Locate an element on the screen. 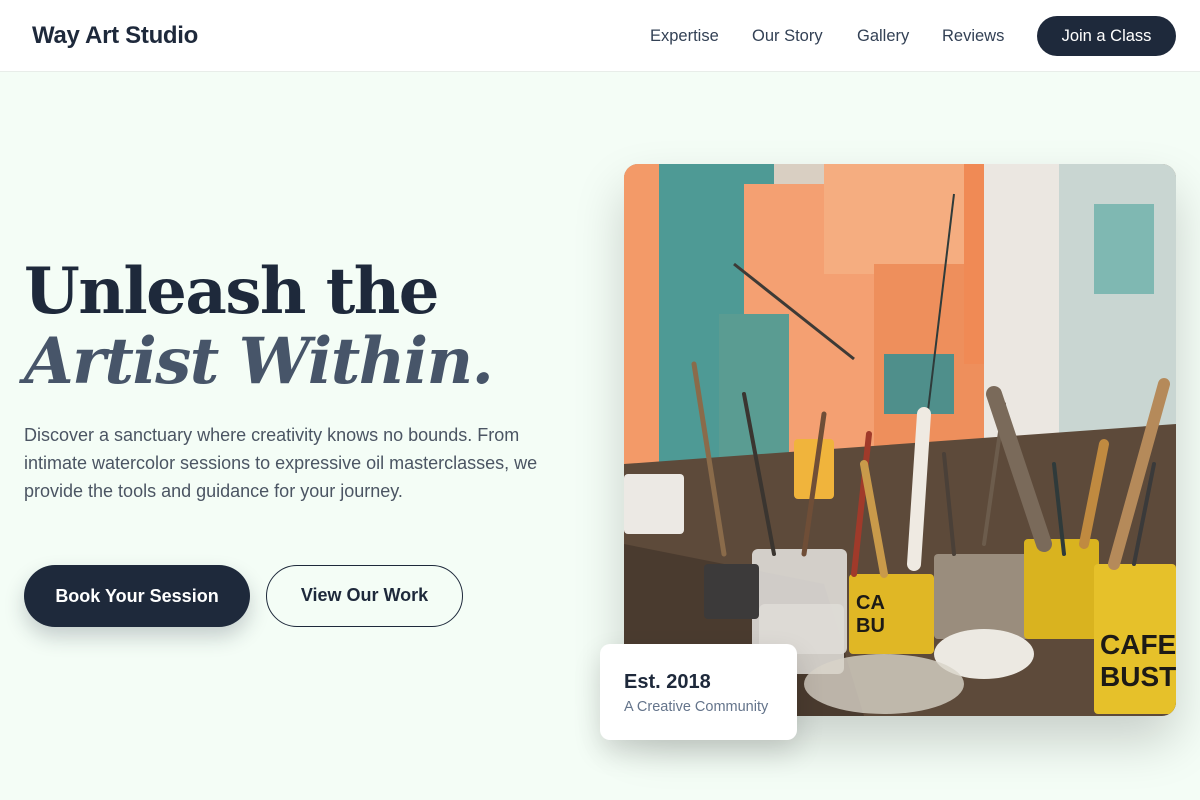 Image resolution: width=1200 pixels, height=800 pixels. hero-title-line-1: Unleash the is located at coordinates (232, 291).